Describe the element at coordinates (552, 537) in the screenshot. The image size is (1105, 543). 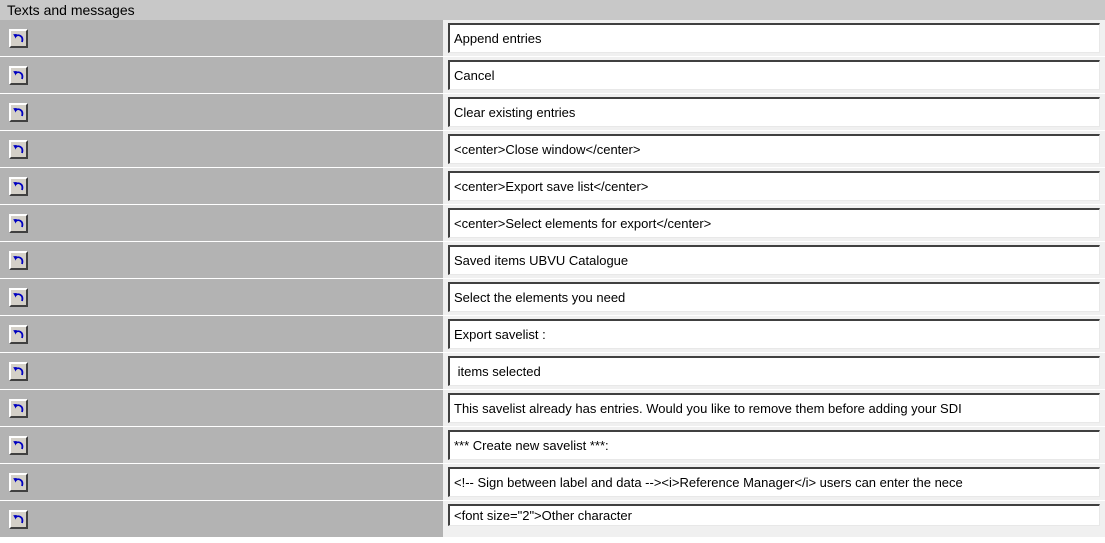
I see `row-divider` at that location.